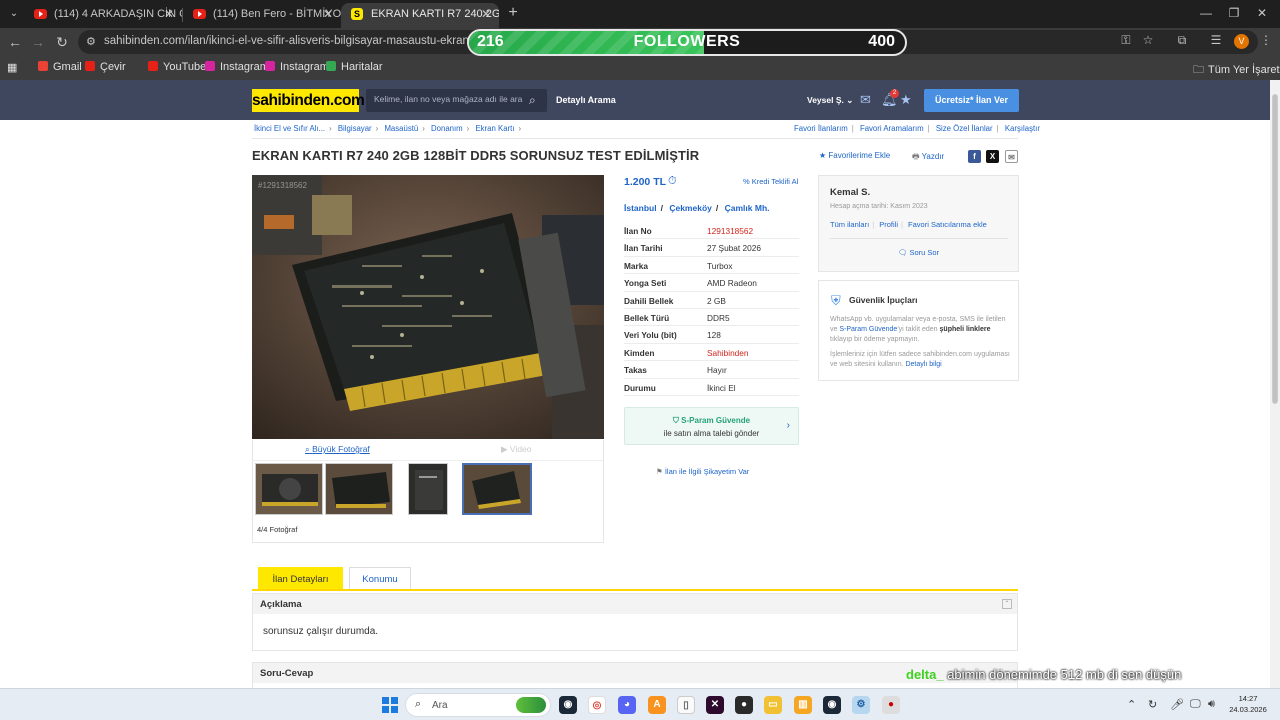  What do you see at coordinates (868, 329) in the screenshot?
I see `sparam-link: S-Param Güvende` at bounding box center [868, 329].